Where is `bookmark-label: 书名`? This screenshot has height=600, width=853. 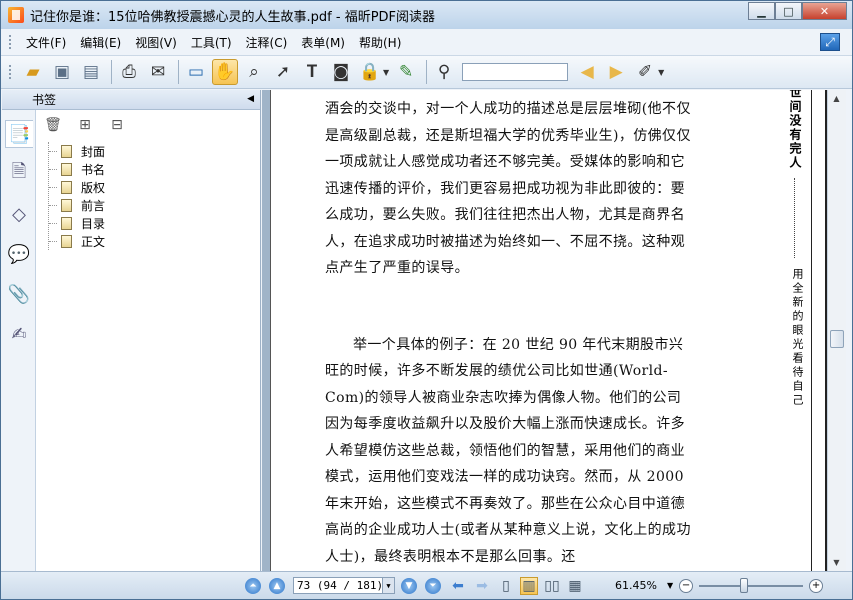
bookmark-label: 书名 is located at coordinates (93, 169).